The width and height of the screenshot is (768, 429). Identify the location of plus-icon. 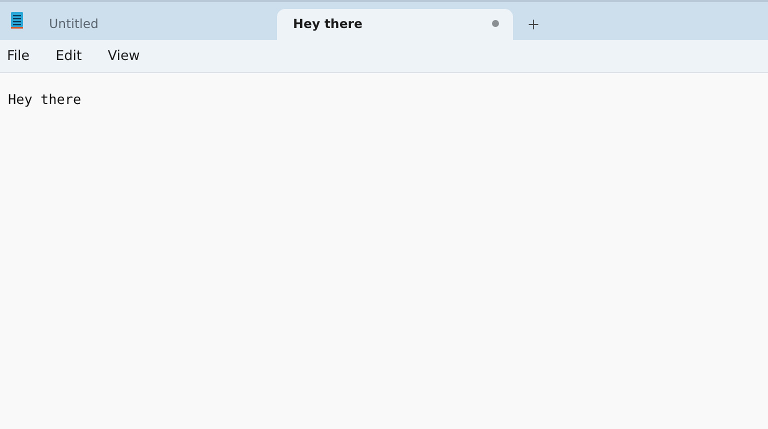
(533, 24).